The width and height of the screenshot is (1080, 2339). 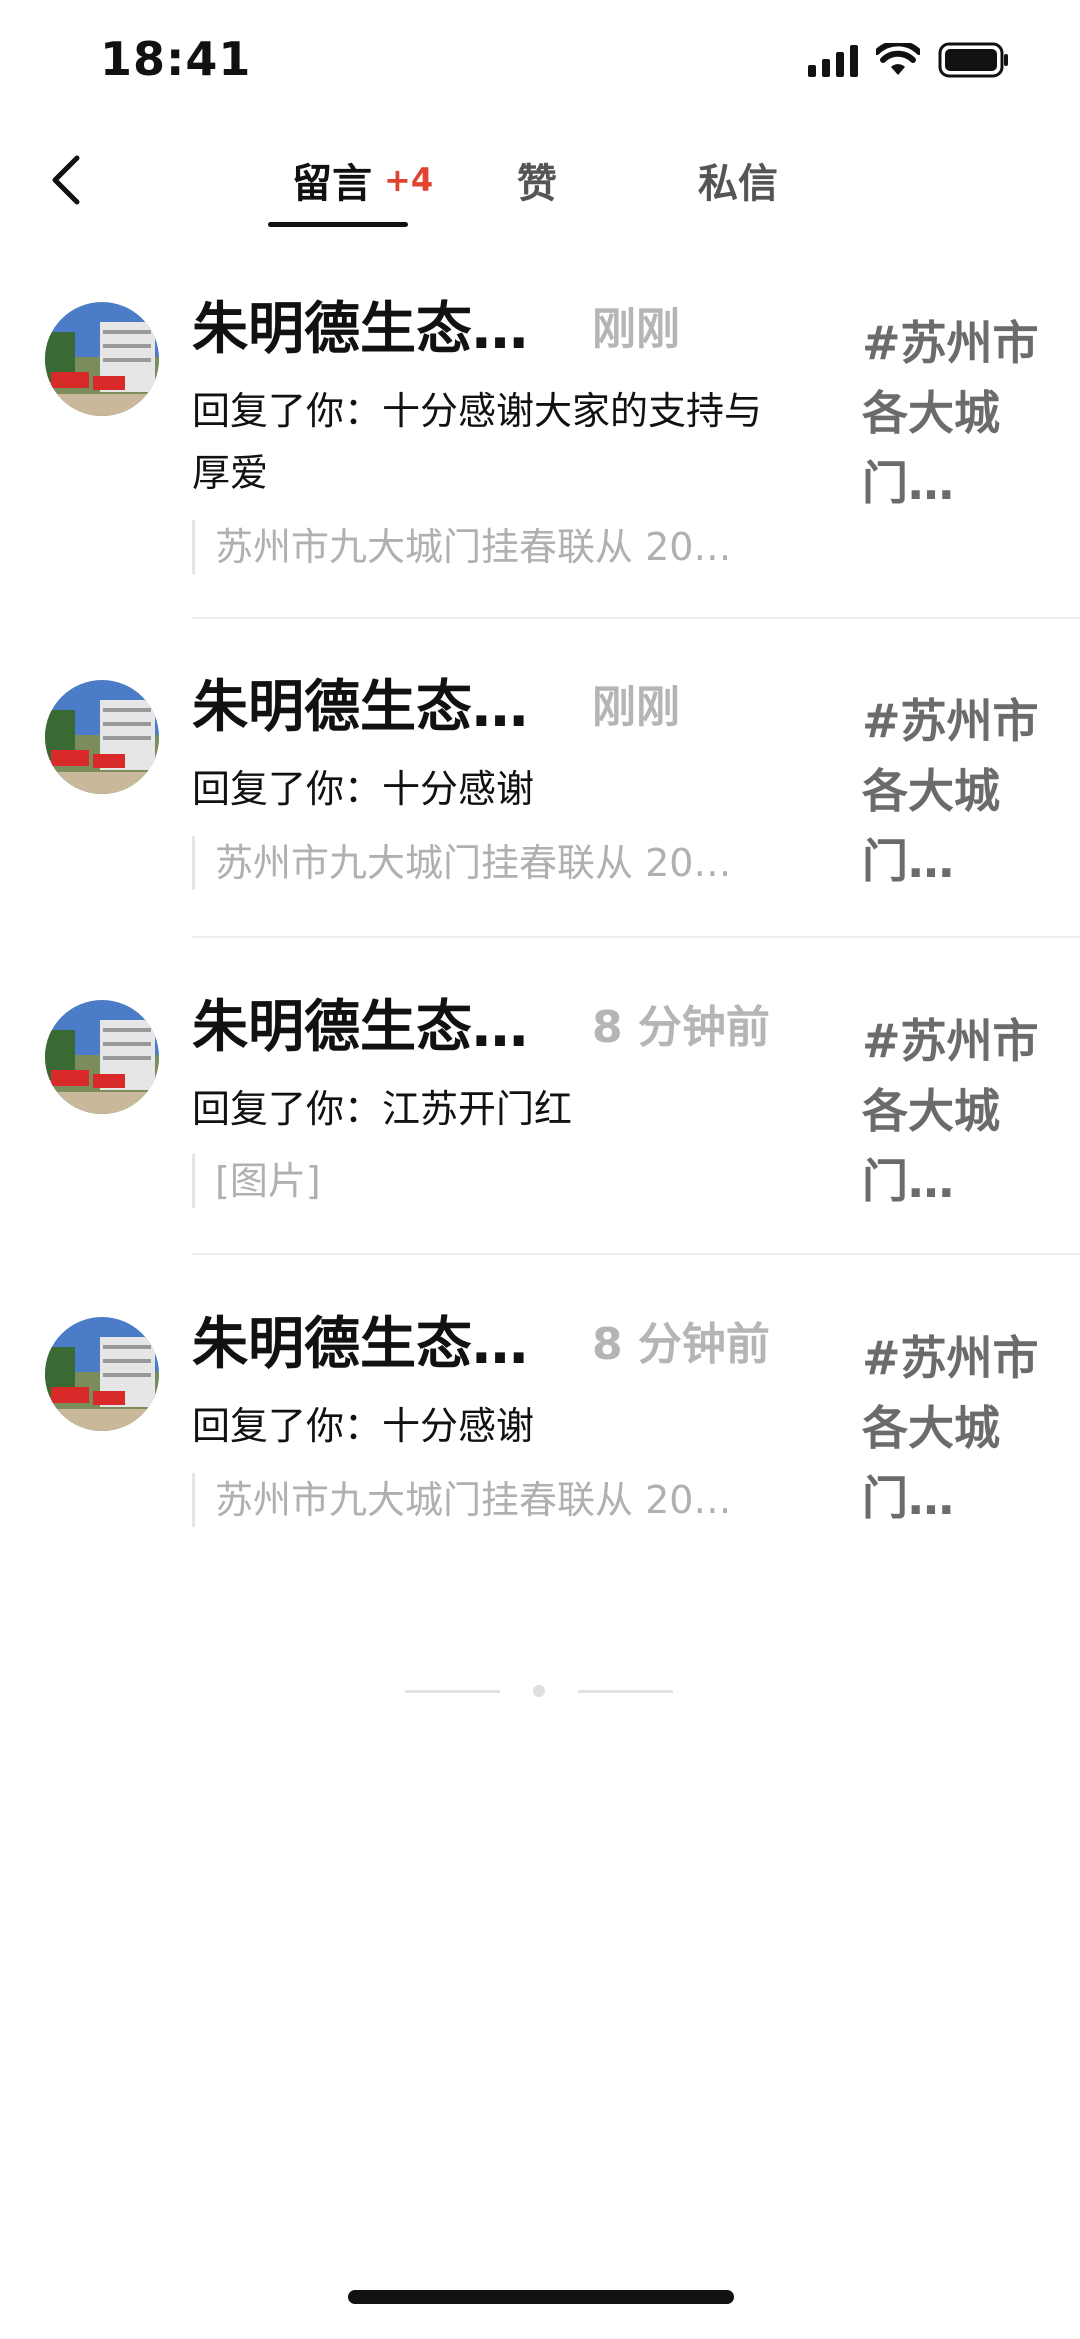 I want to click on back-button, so click(x=66, y=180).